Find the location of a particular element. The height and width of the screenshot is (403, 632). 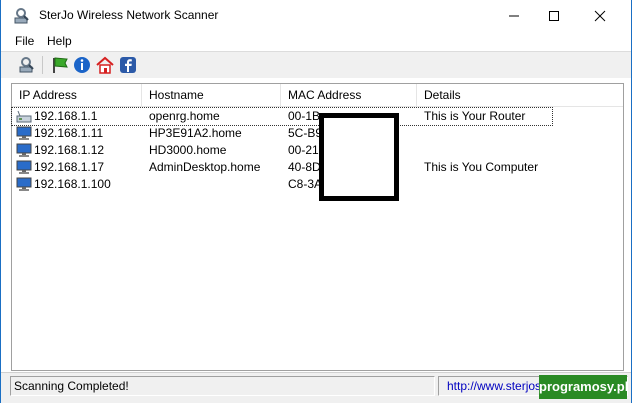

close-button is located at coordinates (600, 15).